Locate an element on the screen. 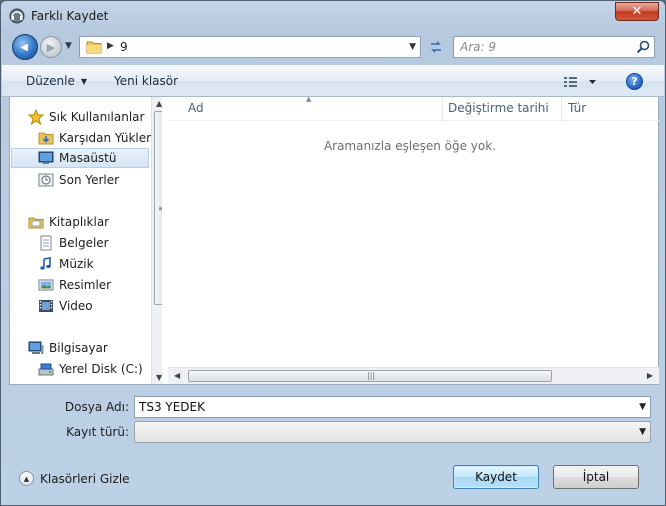  nav-item-pictures: Resimler is located at coordinates (100, 285).